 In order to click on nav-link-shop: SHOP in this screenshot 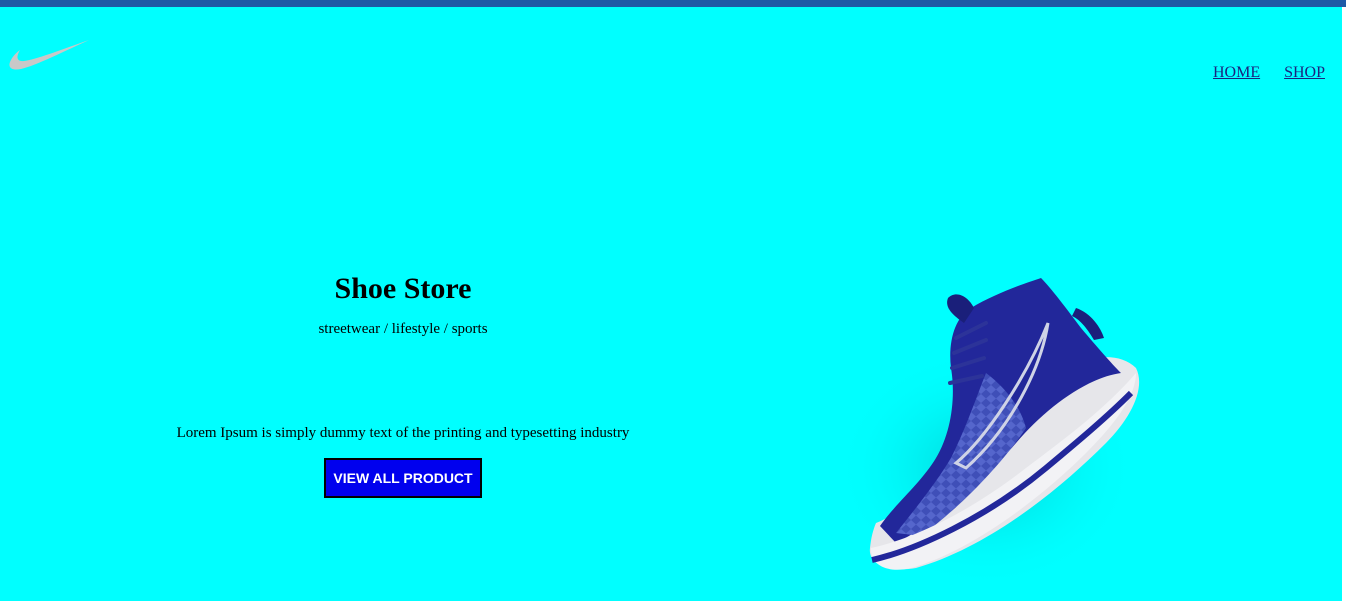, I will do `click(1304, 73)`.